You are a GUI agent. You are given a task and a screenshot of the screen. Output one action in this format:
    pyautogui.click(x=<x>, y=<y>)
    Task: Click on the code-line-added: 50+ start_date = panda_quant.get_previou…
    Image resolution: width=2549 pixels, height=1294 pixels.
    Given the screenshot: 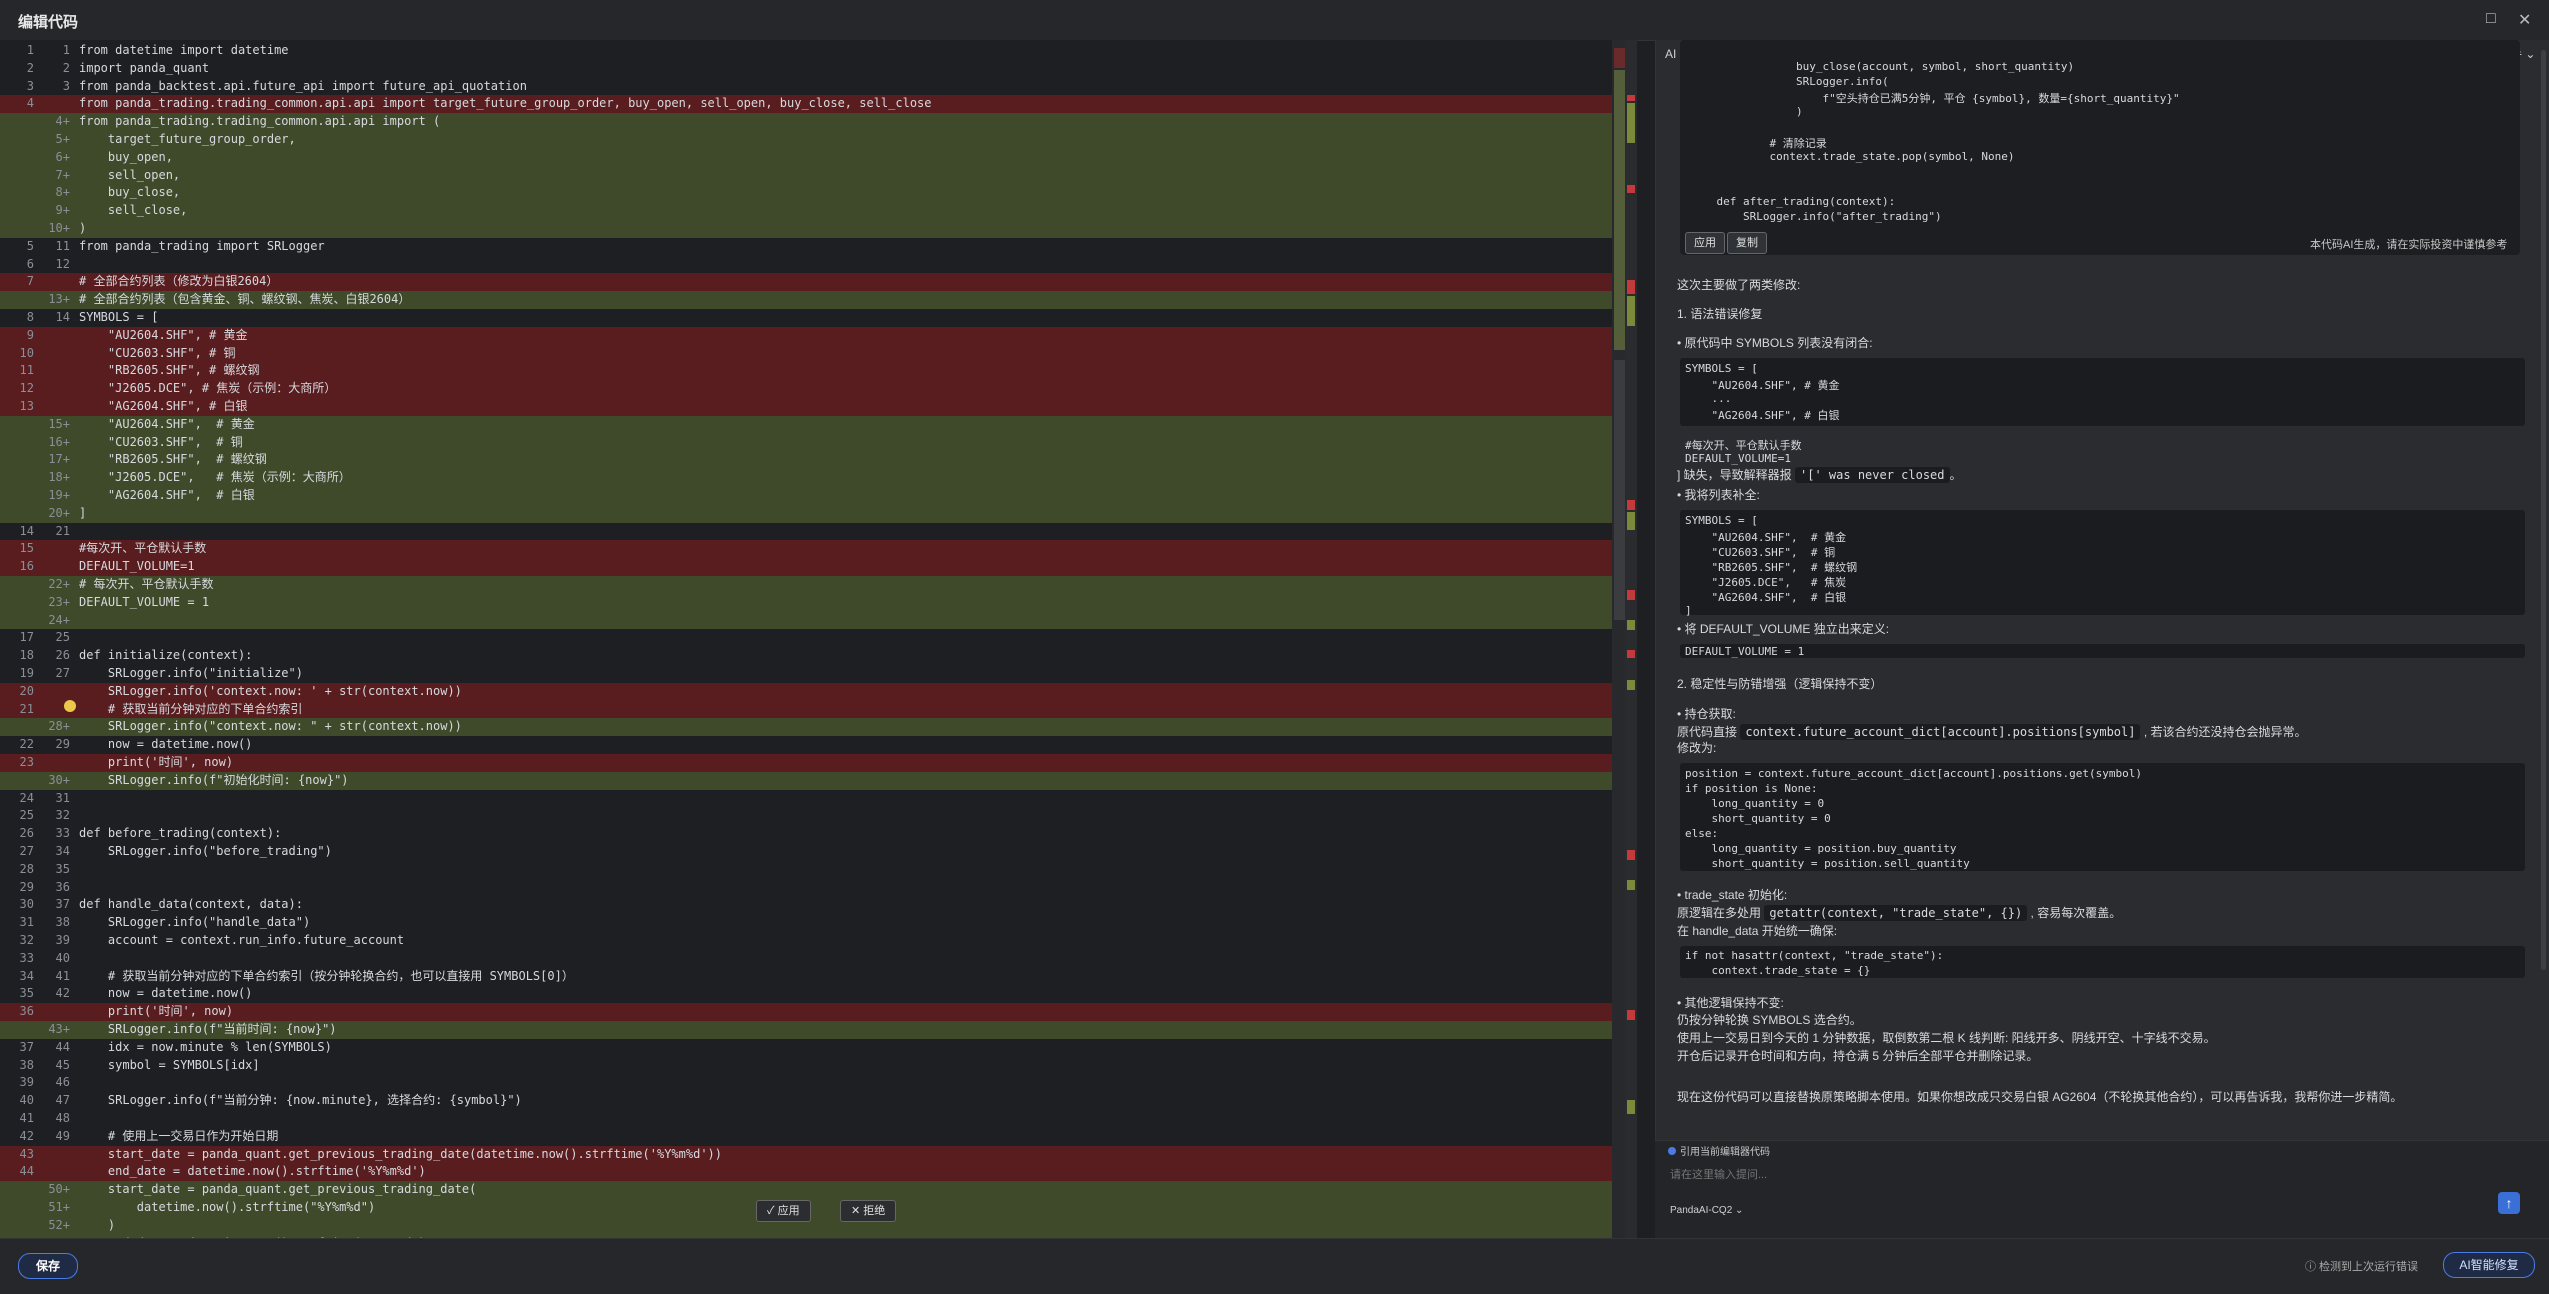 What is the action you would take?
    pyautogui.click(x=812, y=1190)
    